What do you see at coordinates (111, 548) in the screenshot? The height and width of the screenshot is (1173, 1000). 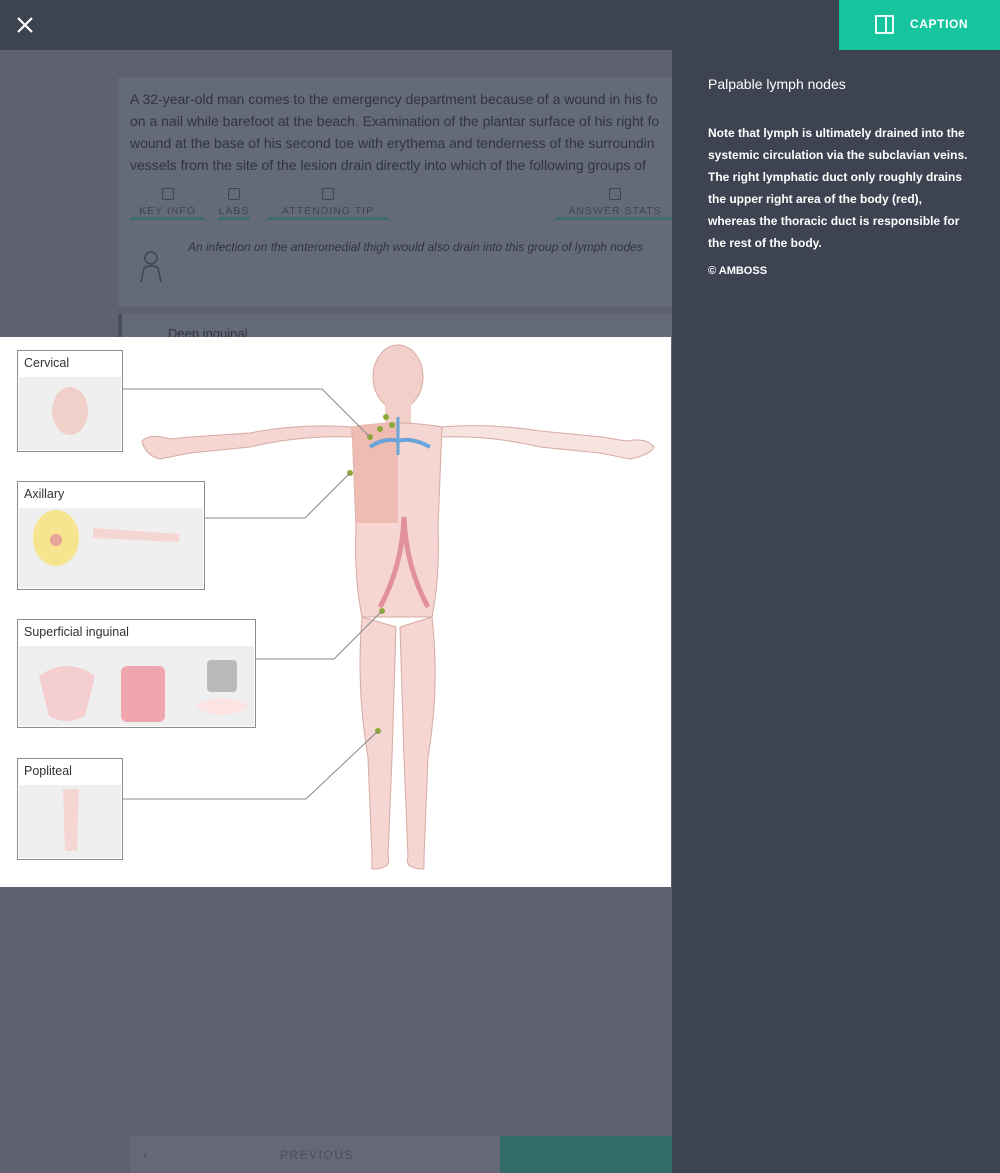 I see `axilla-thumbnail` at bounding box center [111, 548].